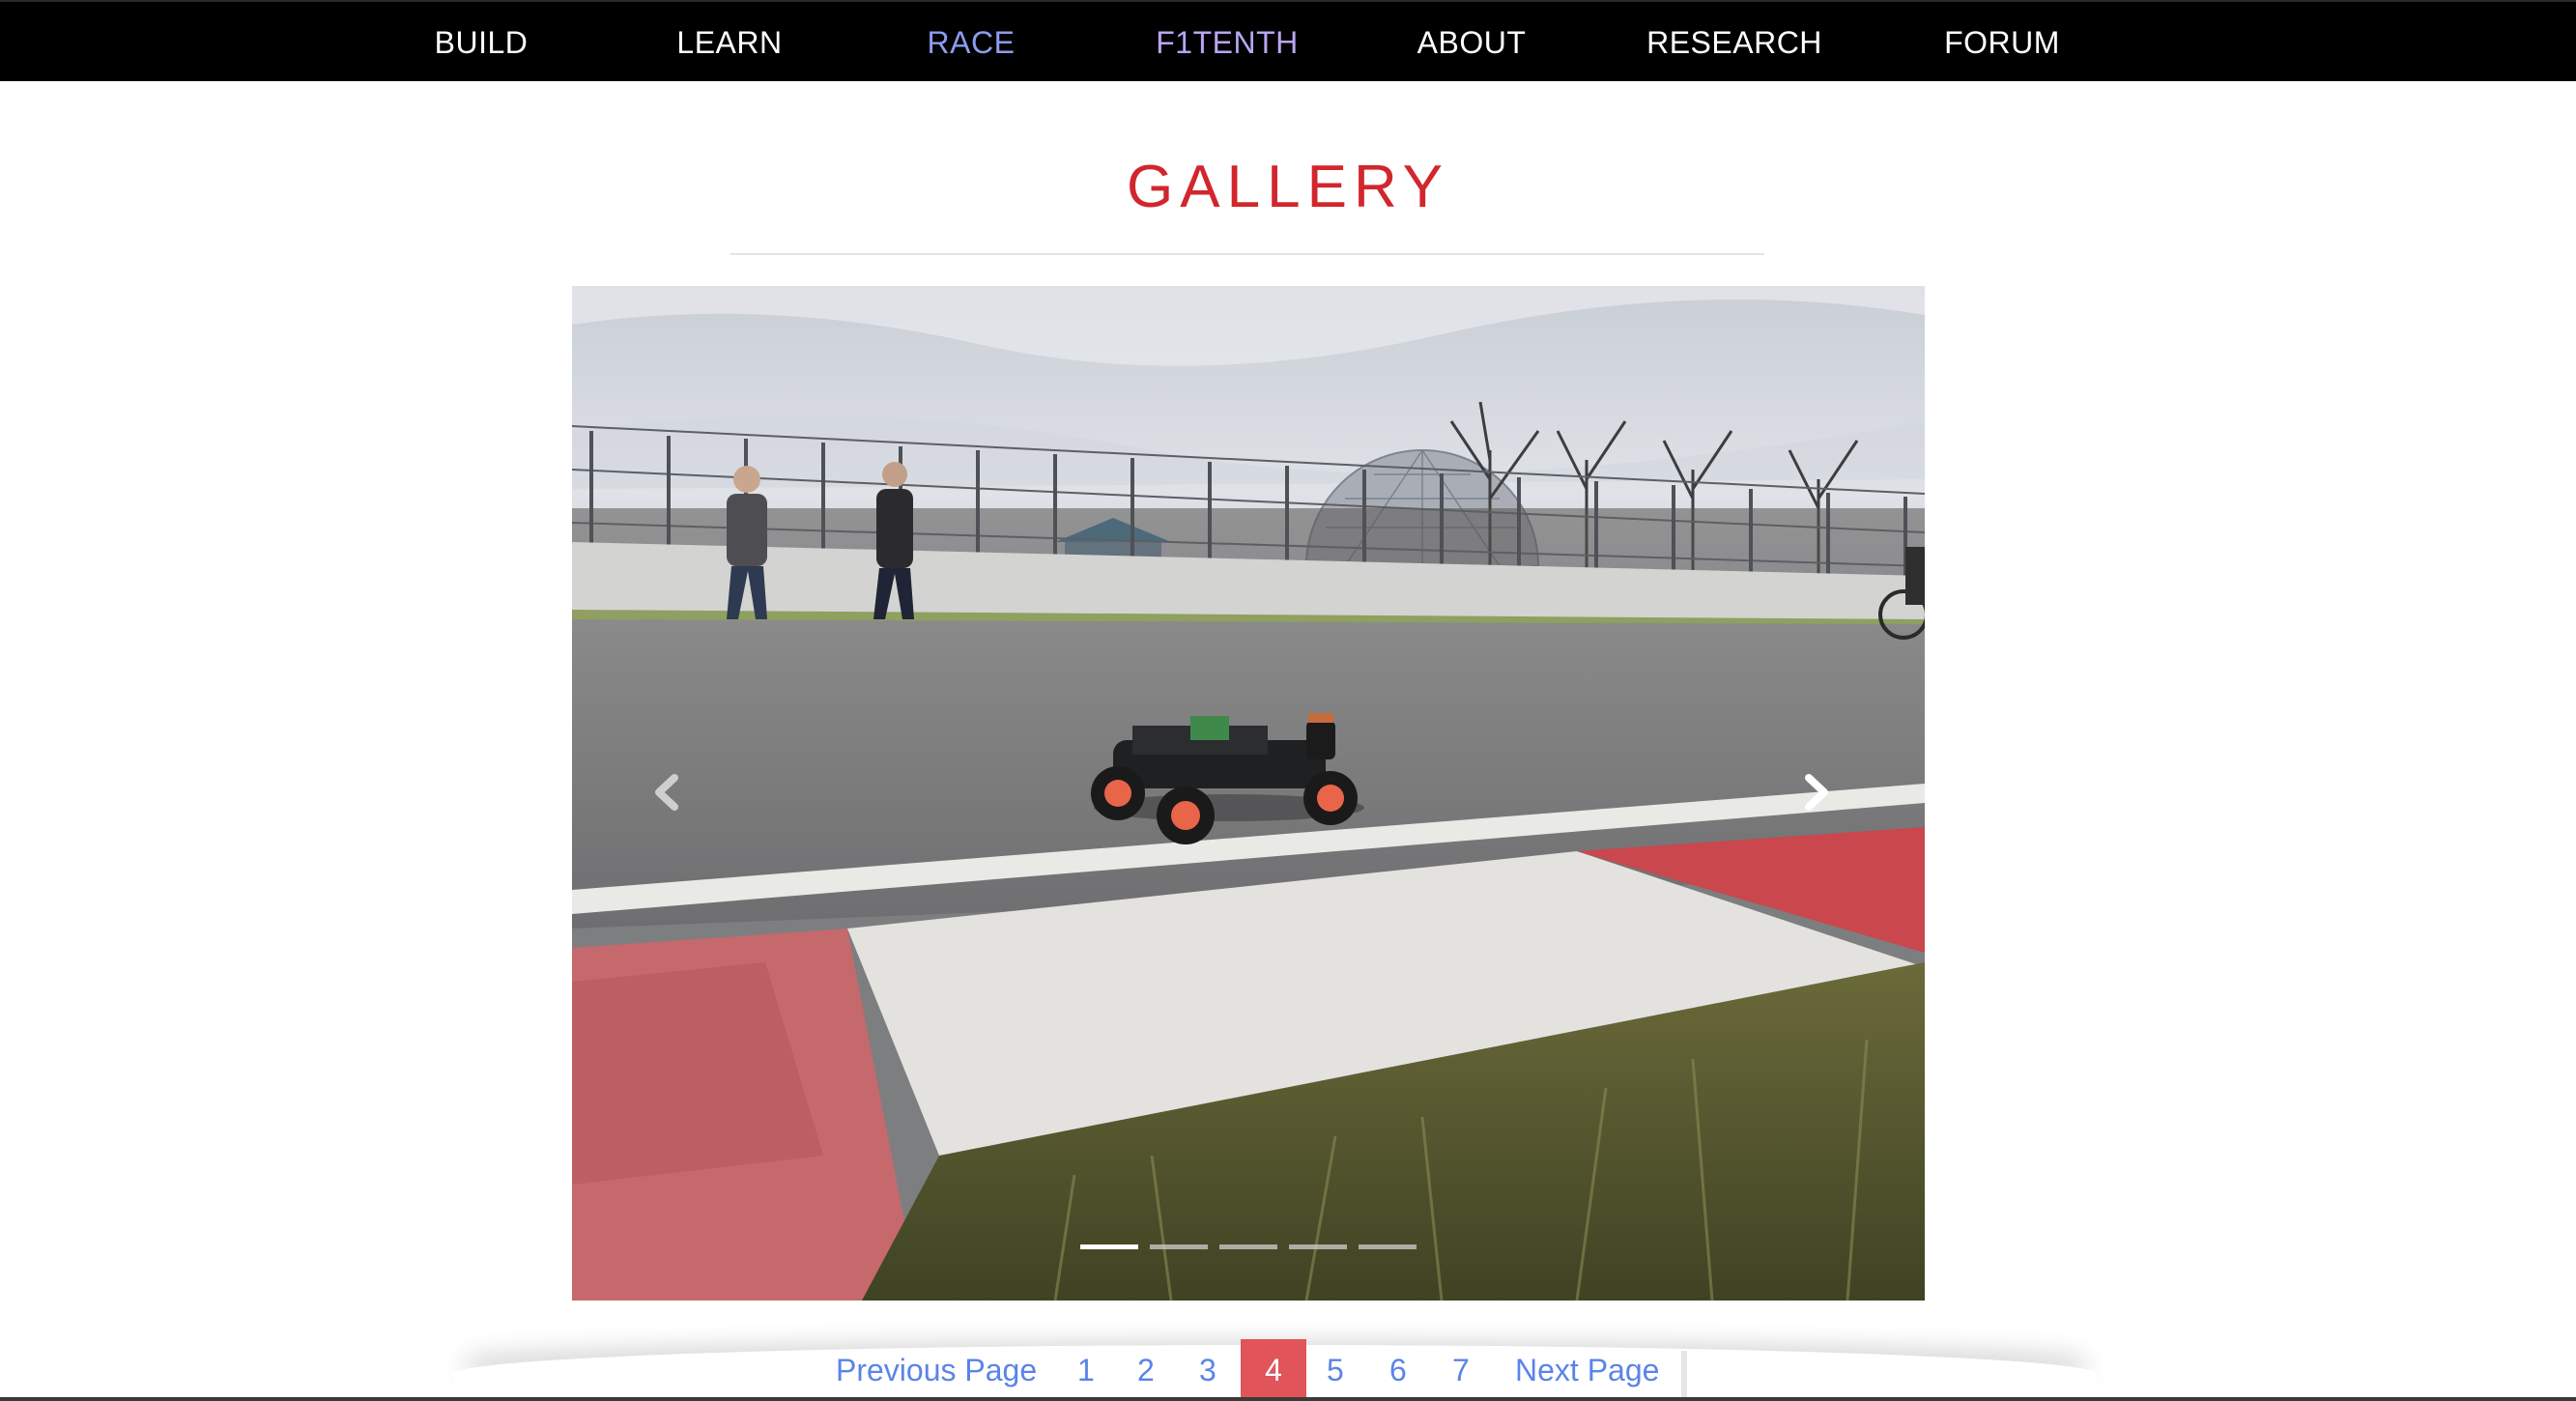  What do you see at coordinates (1288, 187) in the screenshot?
I see `page-title: GALLERY` at bounding box center [1288, 187].